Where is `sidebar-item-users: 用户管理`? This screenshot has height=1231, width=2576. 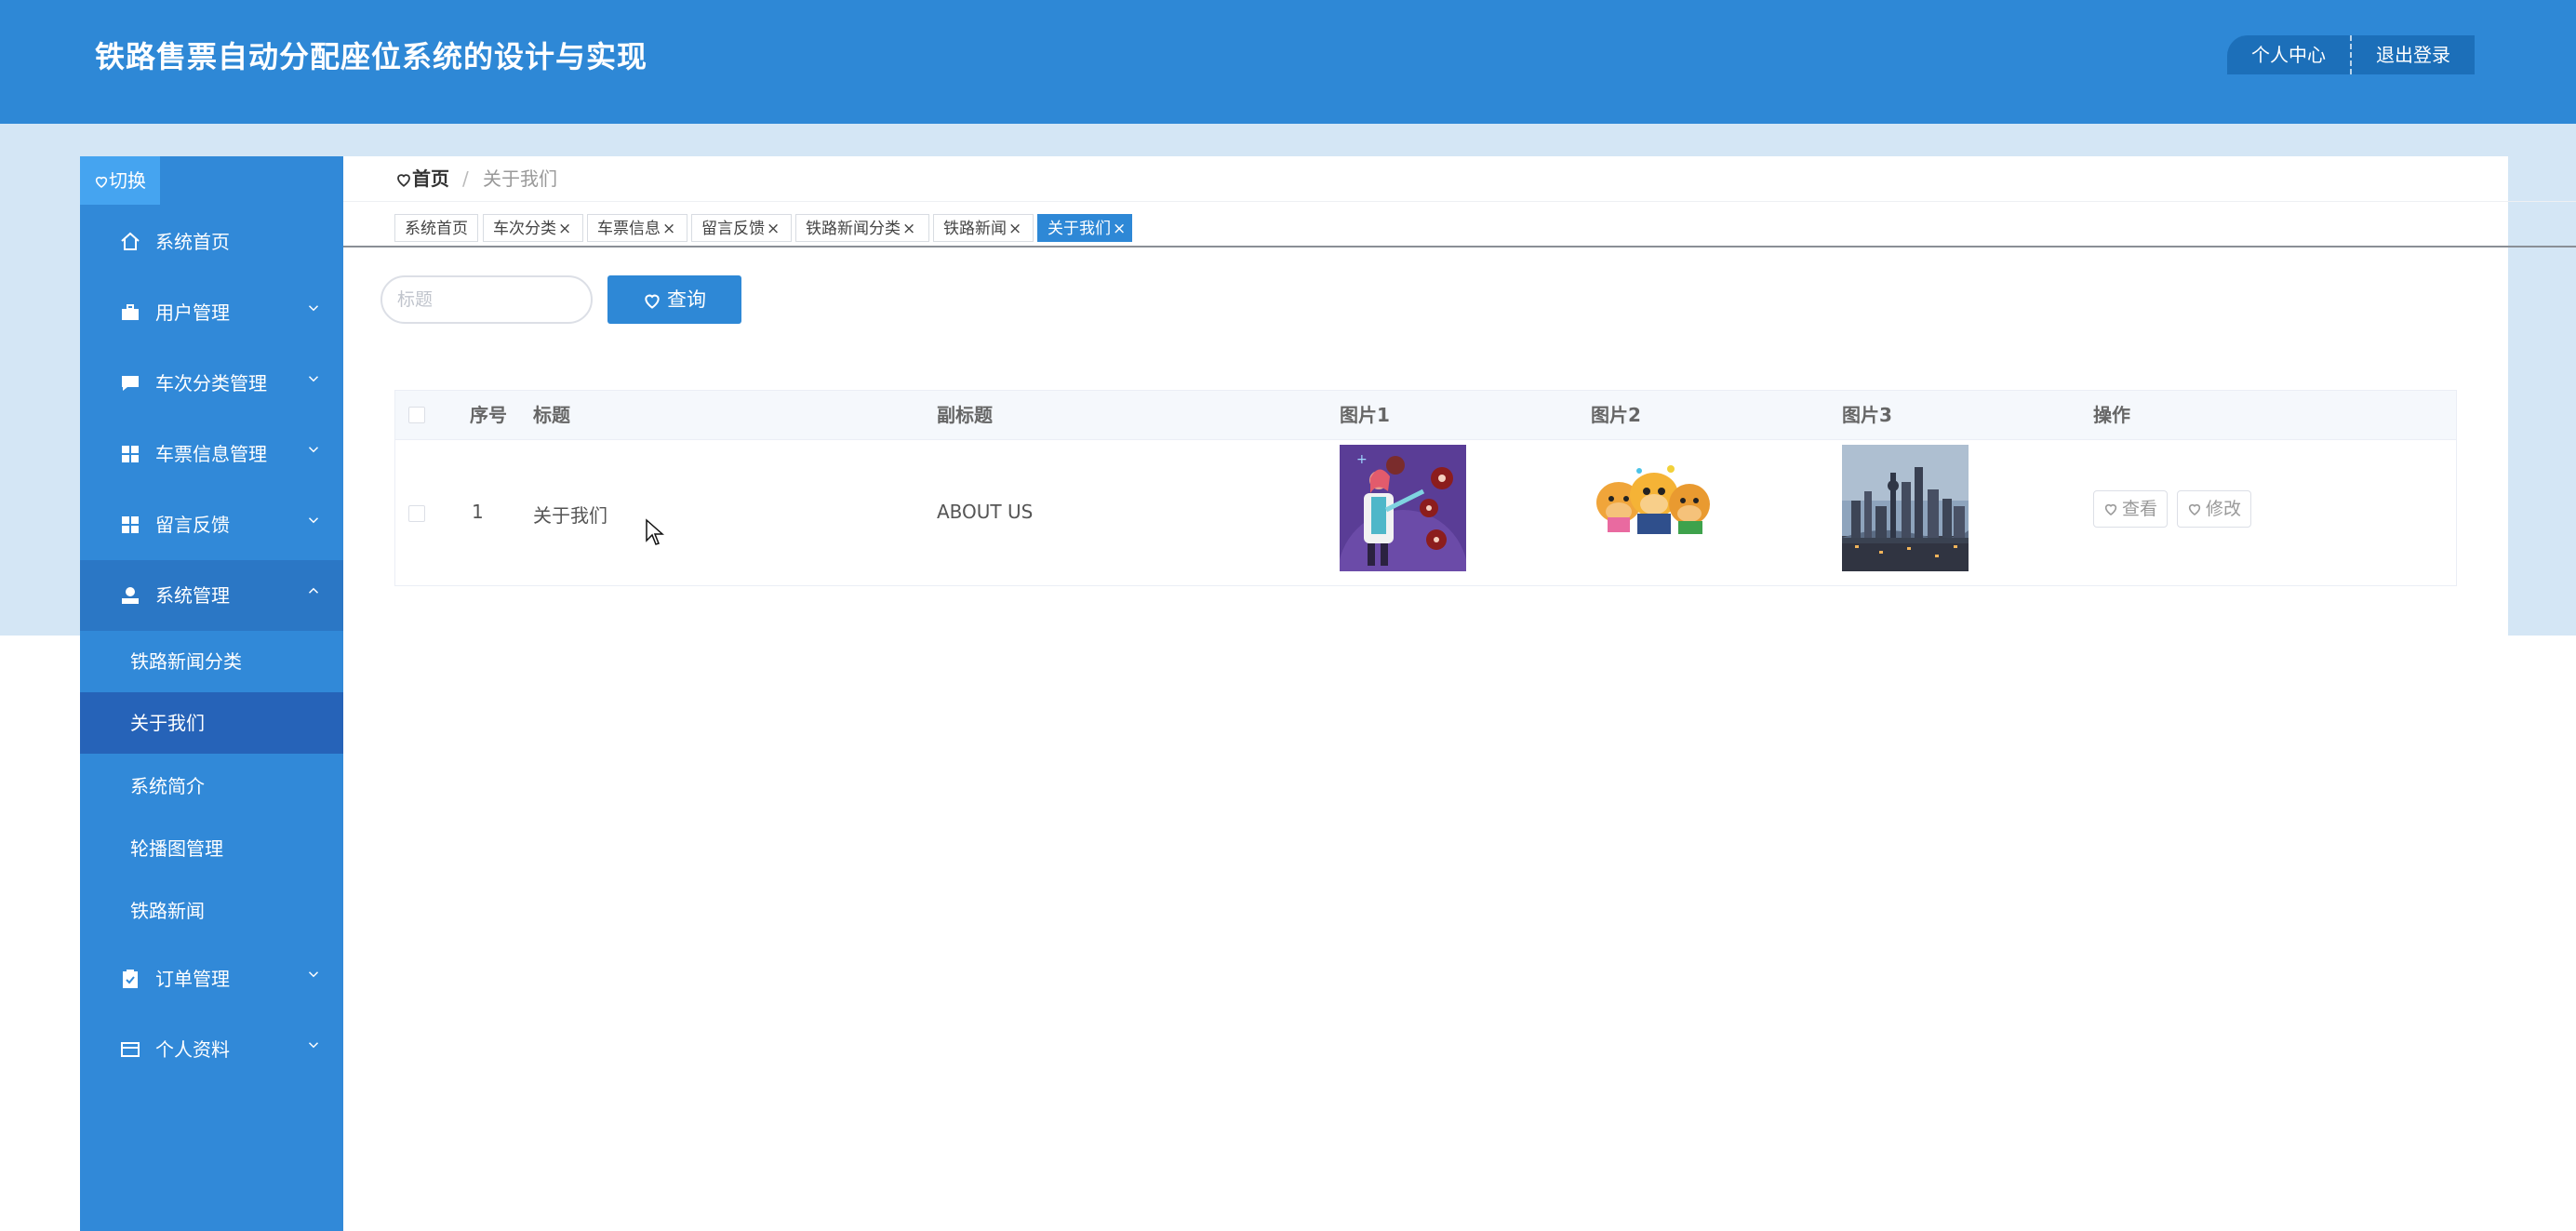 sidebar-item-users: 用户管理 is located at coordinates (211, 312).